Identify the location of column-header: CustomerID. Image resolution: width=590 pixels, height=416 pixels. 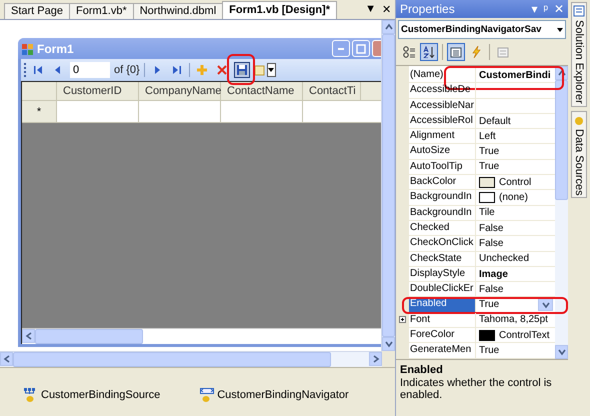
(98, 91).